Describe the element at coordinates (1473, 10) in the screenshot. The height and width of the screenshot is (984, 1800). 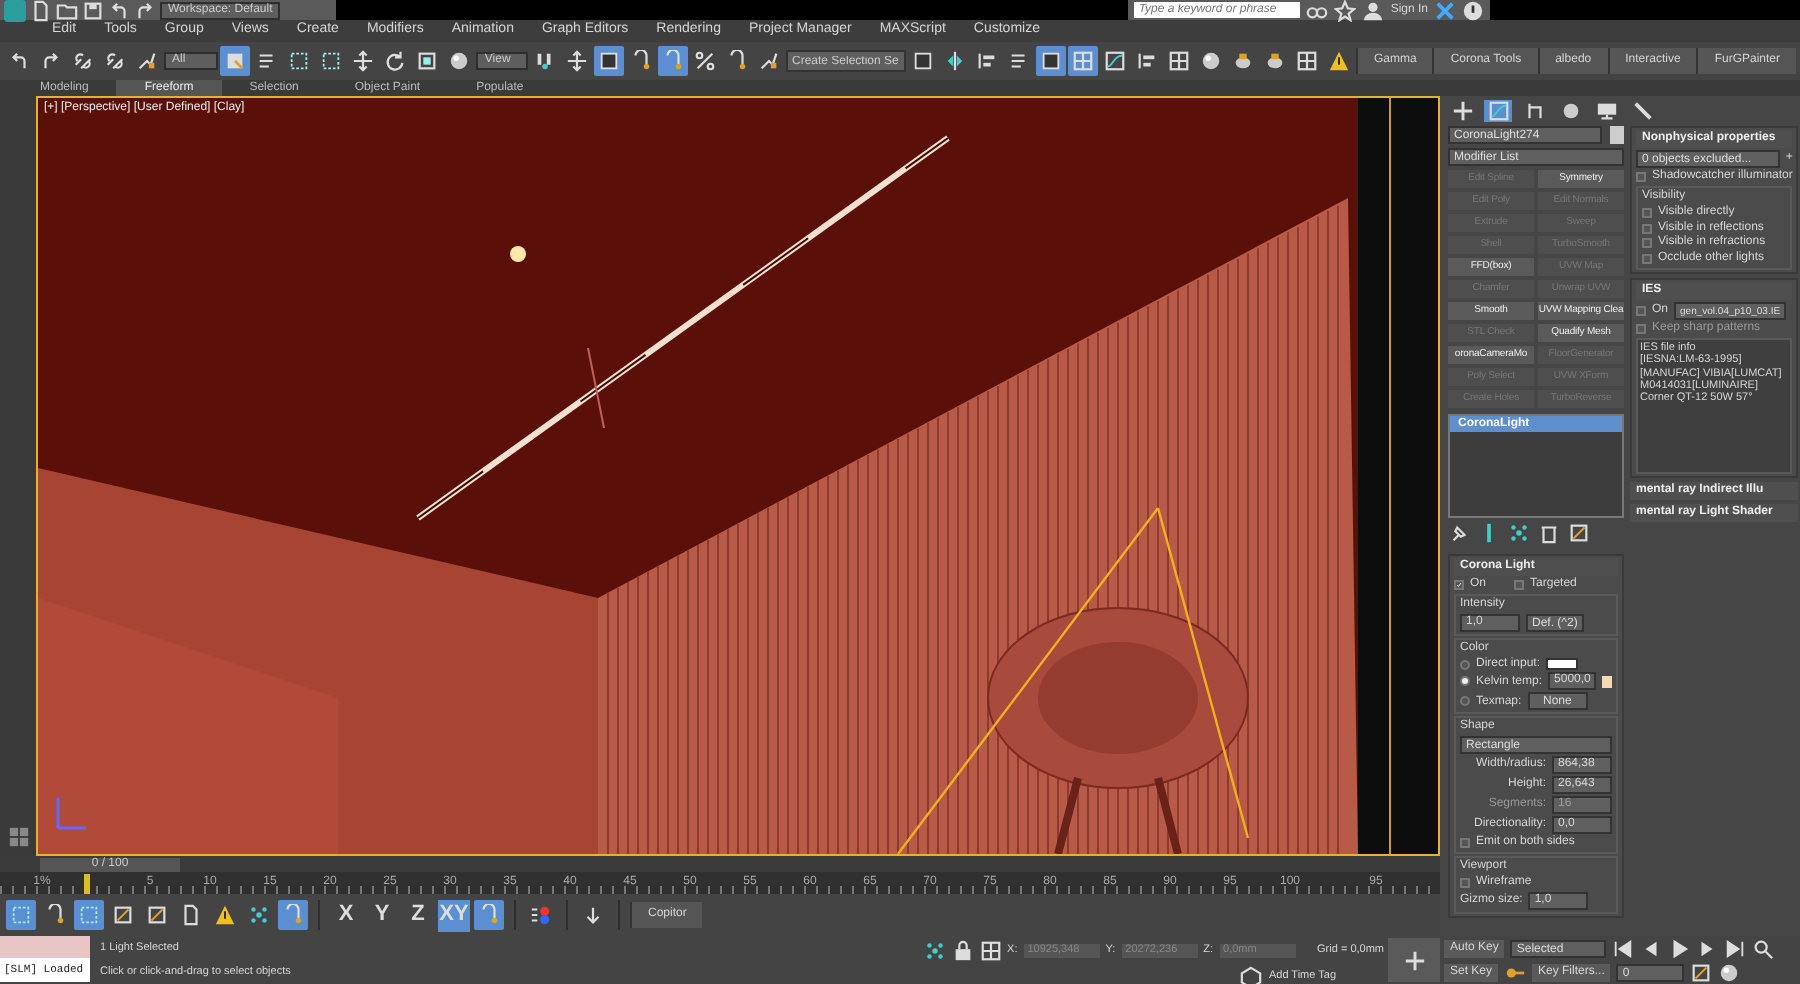
I see `help-icon` at that location.